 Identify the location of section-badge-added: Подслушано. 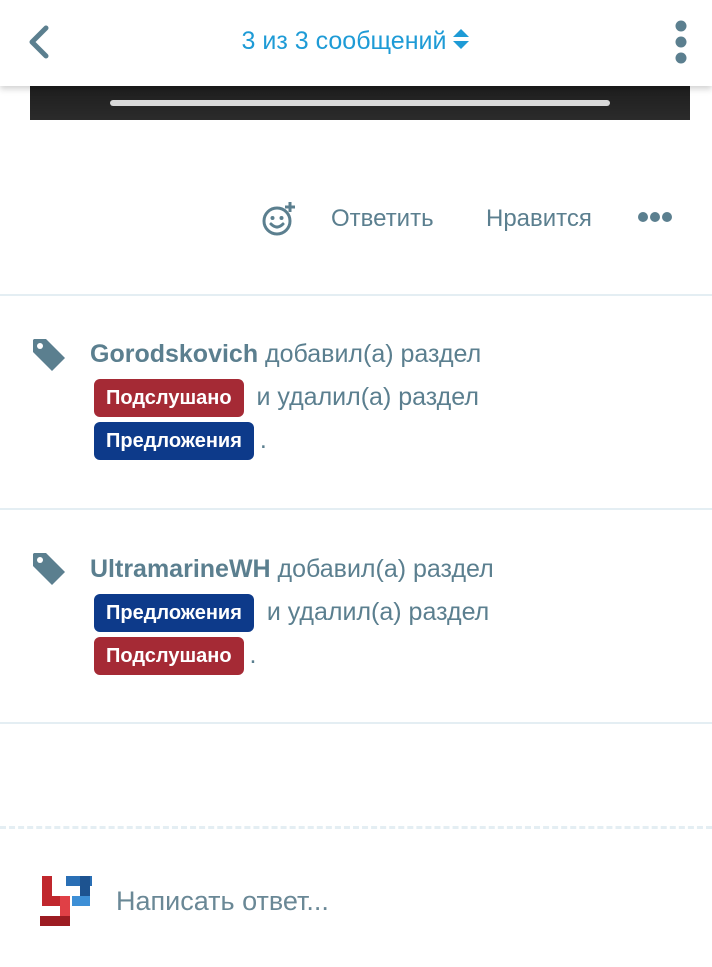
(169, 398).